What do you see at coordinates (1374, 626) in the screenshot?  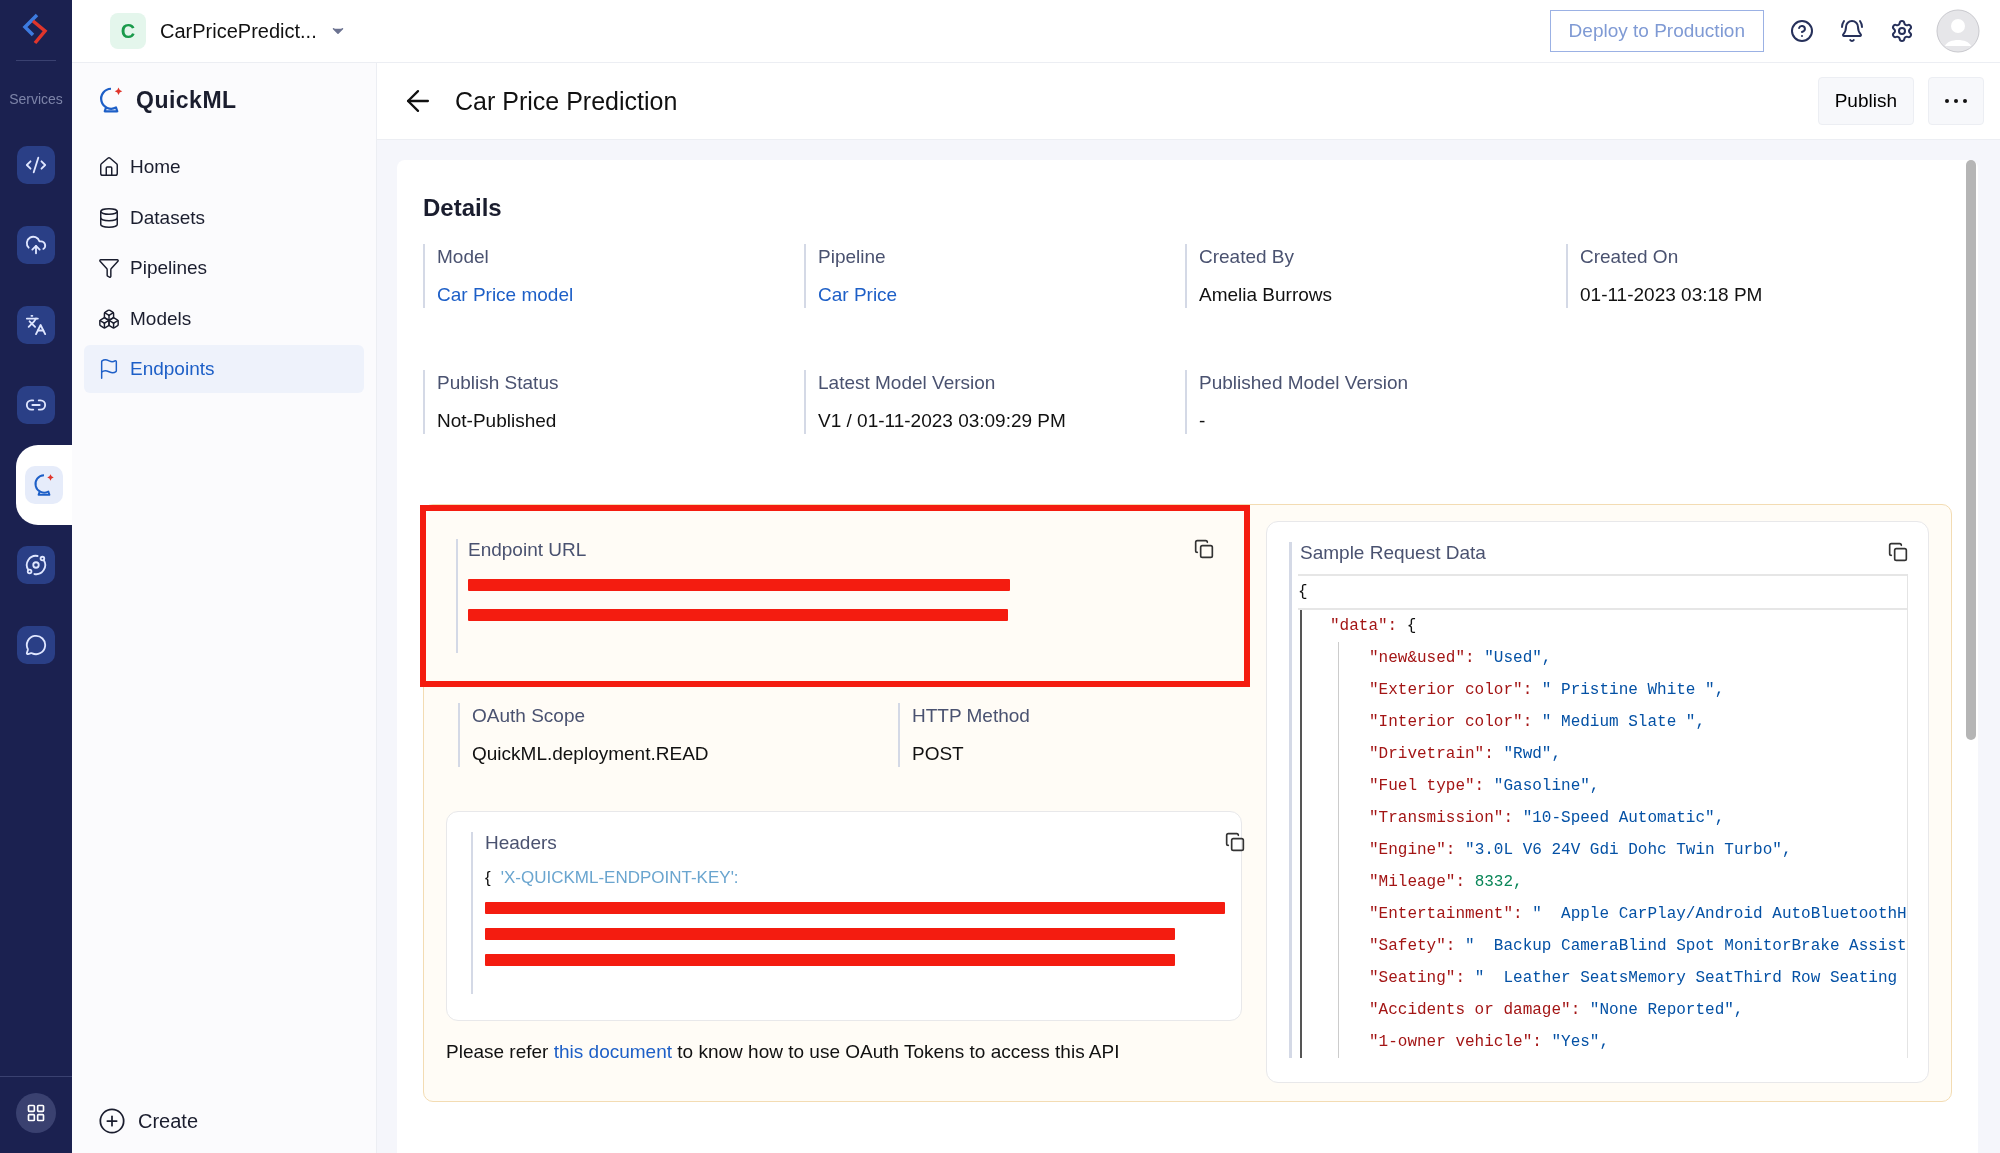 I see `code-line: "data": {` at bounding box center [1374, 626].